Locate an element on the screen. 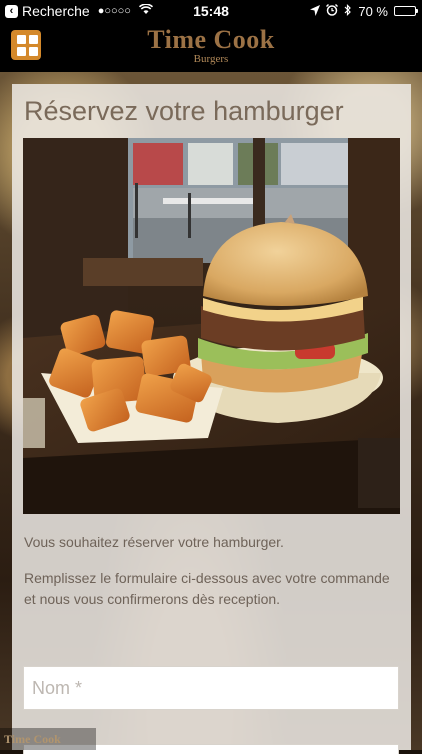 The height and width of the screenshot is (754, 422). app-header: Time Cook Burgers is located at coordinates (211, 47).